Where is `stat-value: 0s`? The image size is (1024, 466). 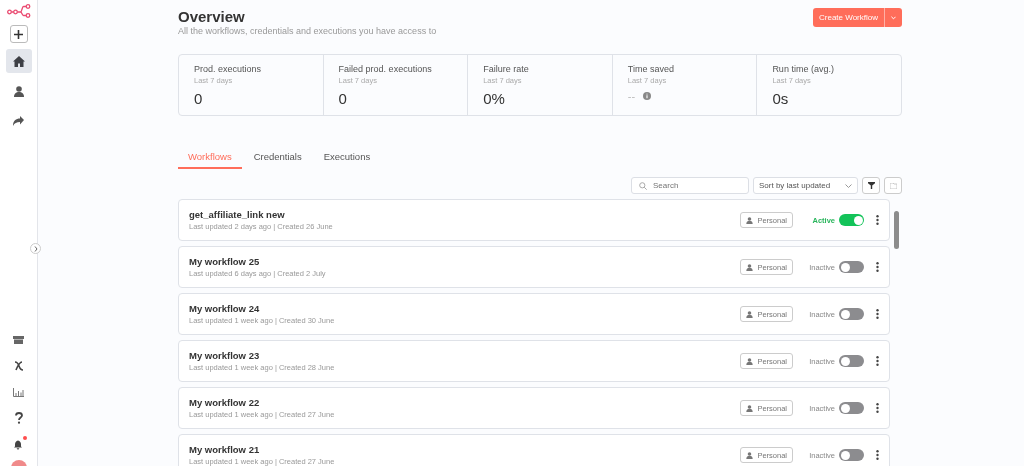
stat-value: 0s is located at coordinates (780, 98).